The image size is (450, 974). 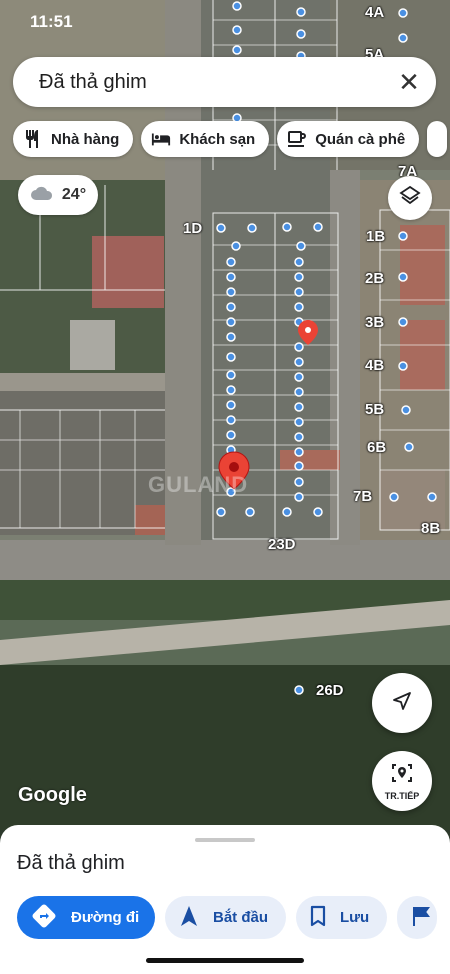 I want to click on start-label: Bắt đầu, so click(x=241, y=917).